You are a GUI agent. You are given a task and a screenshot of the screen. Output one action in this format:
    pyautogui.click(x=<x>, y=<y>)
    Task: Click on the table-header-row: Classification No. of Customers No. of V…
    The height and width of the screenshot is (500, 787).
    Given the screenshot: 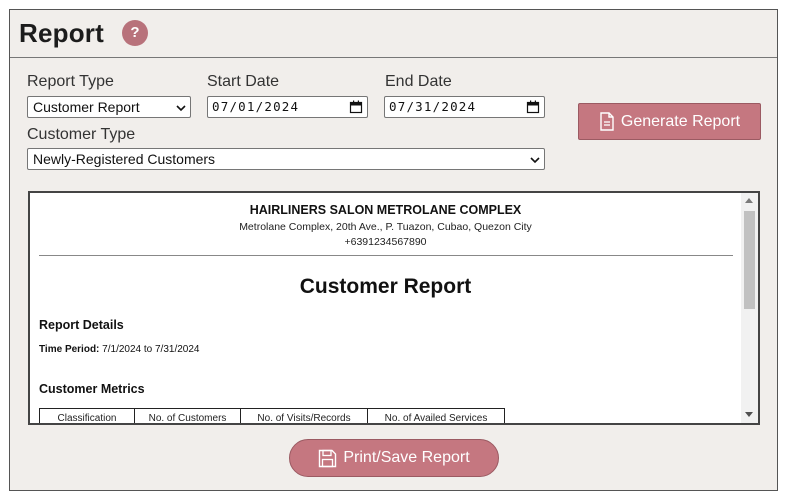 What is the action you would take?
    pyautogui.click(x=272, y=415)
    